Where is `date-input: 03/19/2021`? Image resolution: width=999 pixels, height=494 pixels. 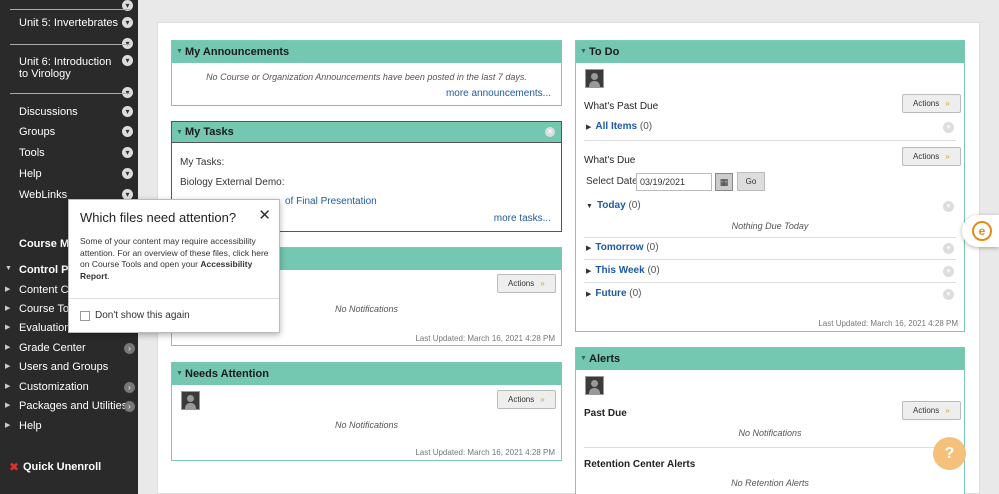
date-input: 03/19/2021 is located at coordinates (674, 182).